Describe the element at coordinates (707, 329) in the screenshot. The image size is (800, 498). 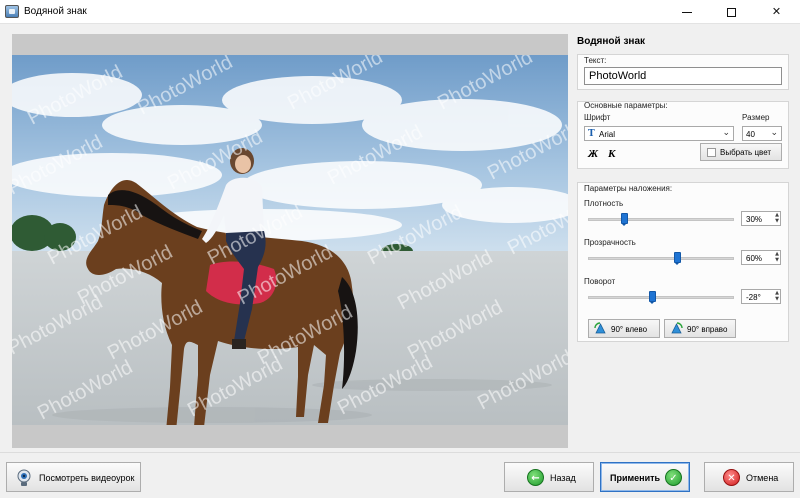
I see `rotate-right-label: 90° вправо` at that location.